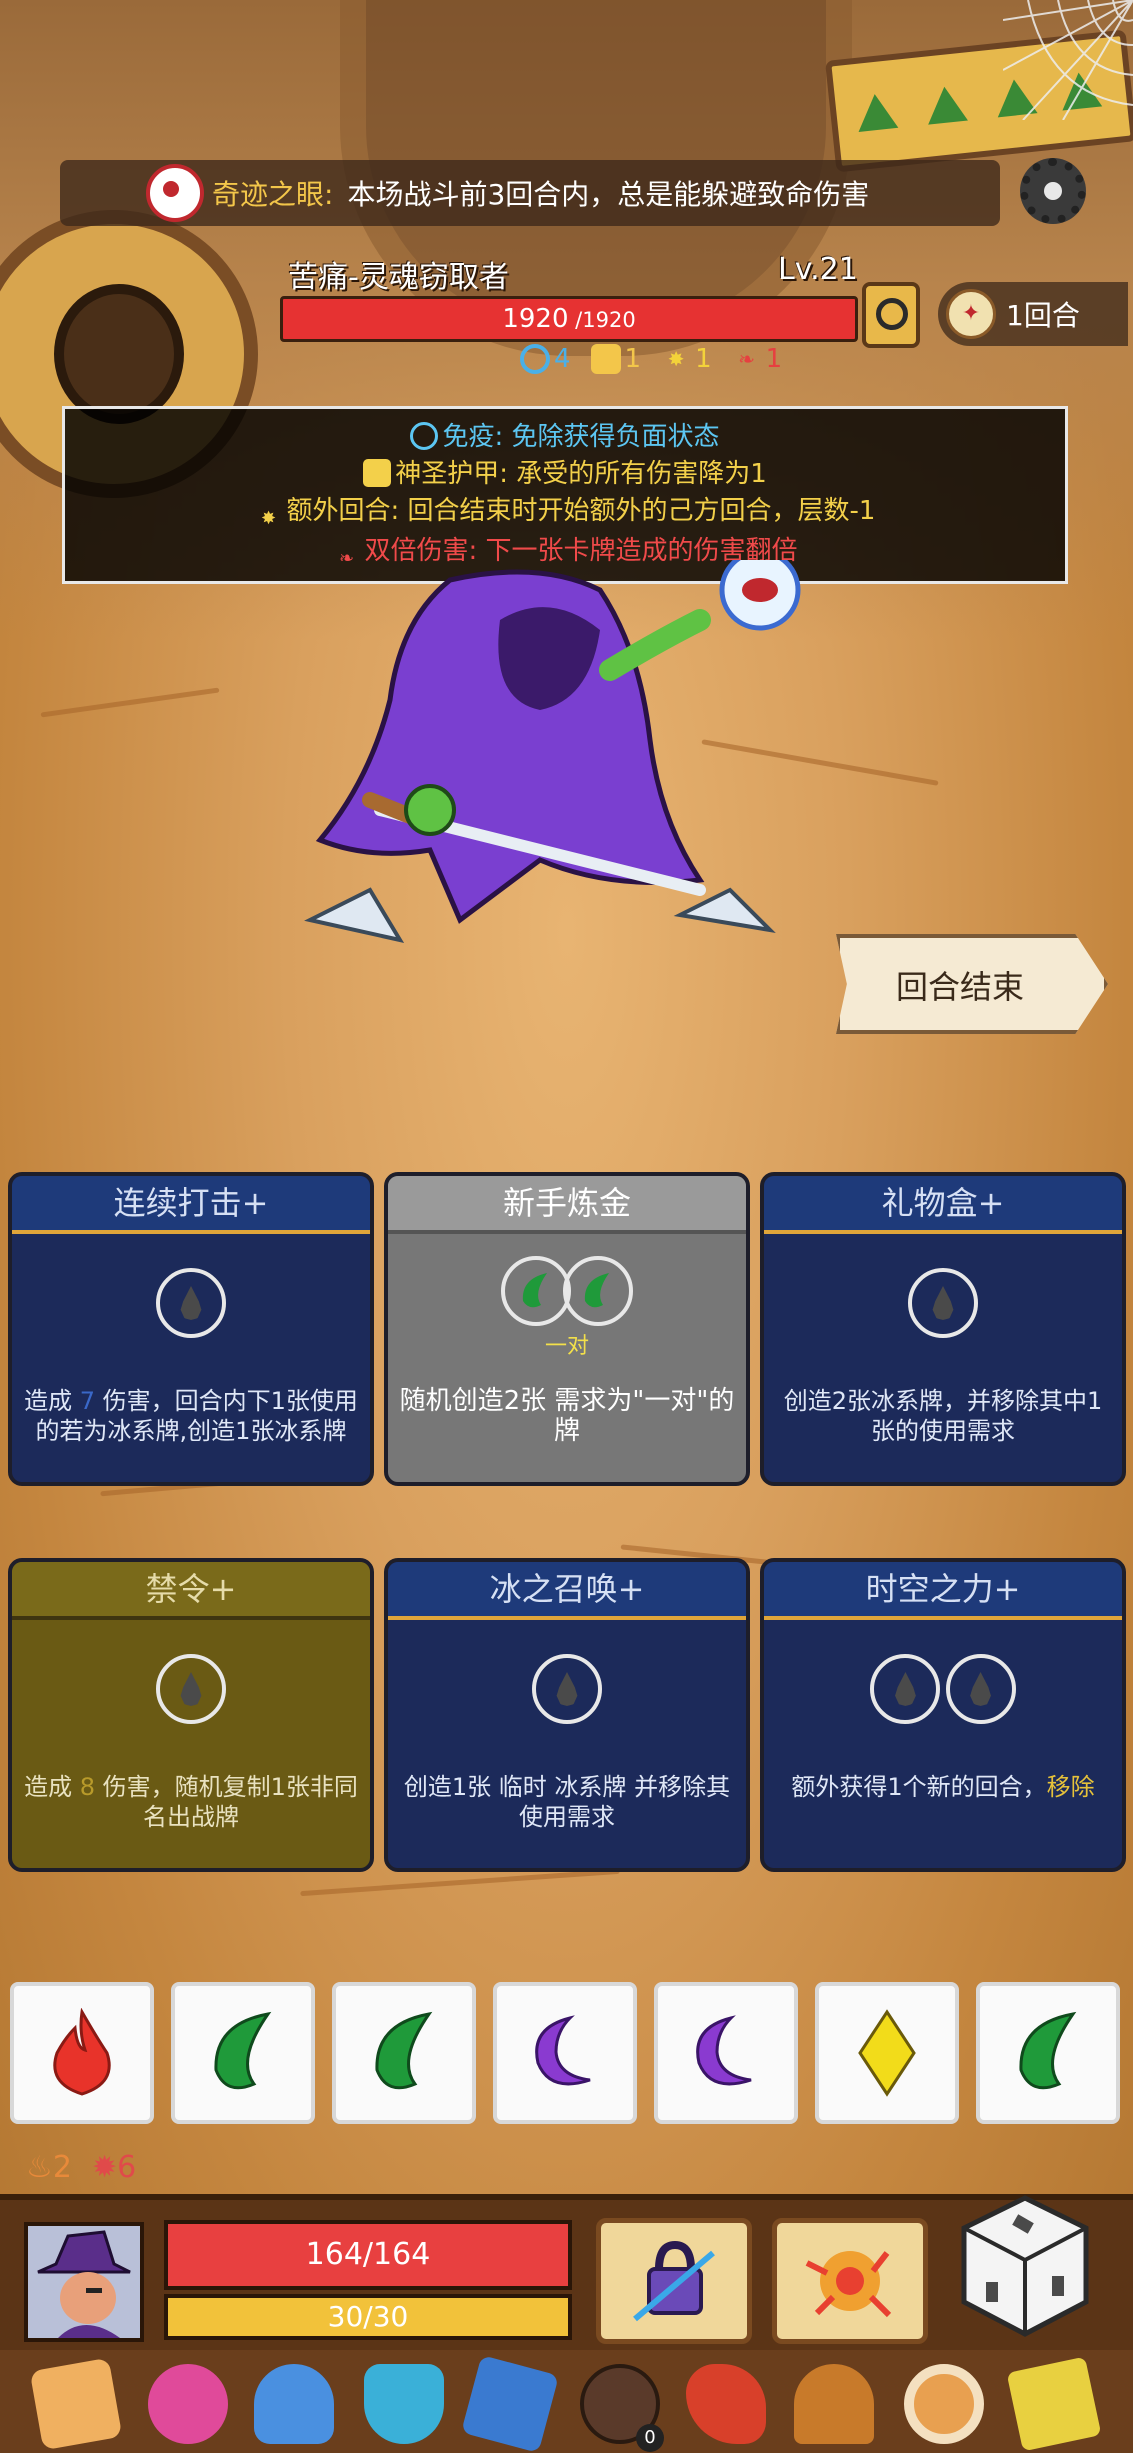  What do you see at coordinates (567, 1802) in the screenshot?
I see `card-description: 创造1张 临时 冰系牌 并移除其使用需求` at bounding box center [567, 1802].